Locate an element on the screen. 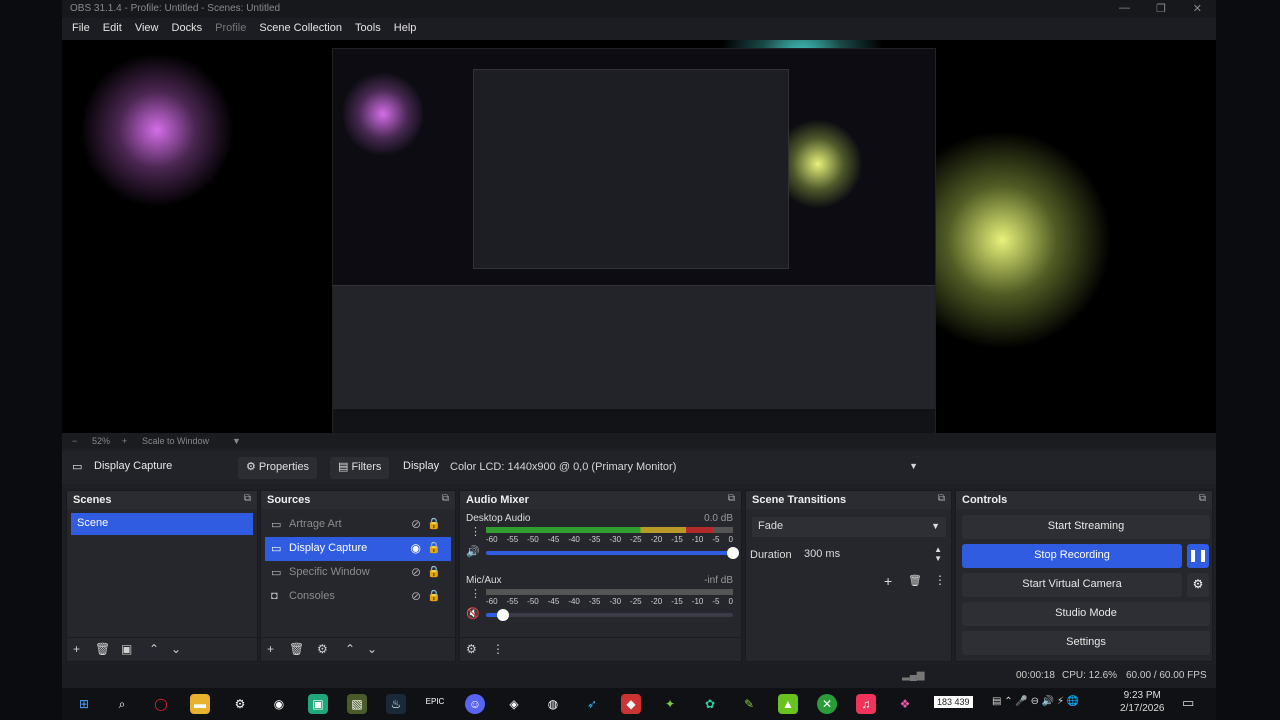 The image size is (1280, 720). scene-item: Scene is located at coordinates (162, 524).